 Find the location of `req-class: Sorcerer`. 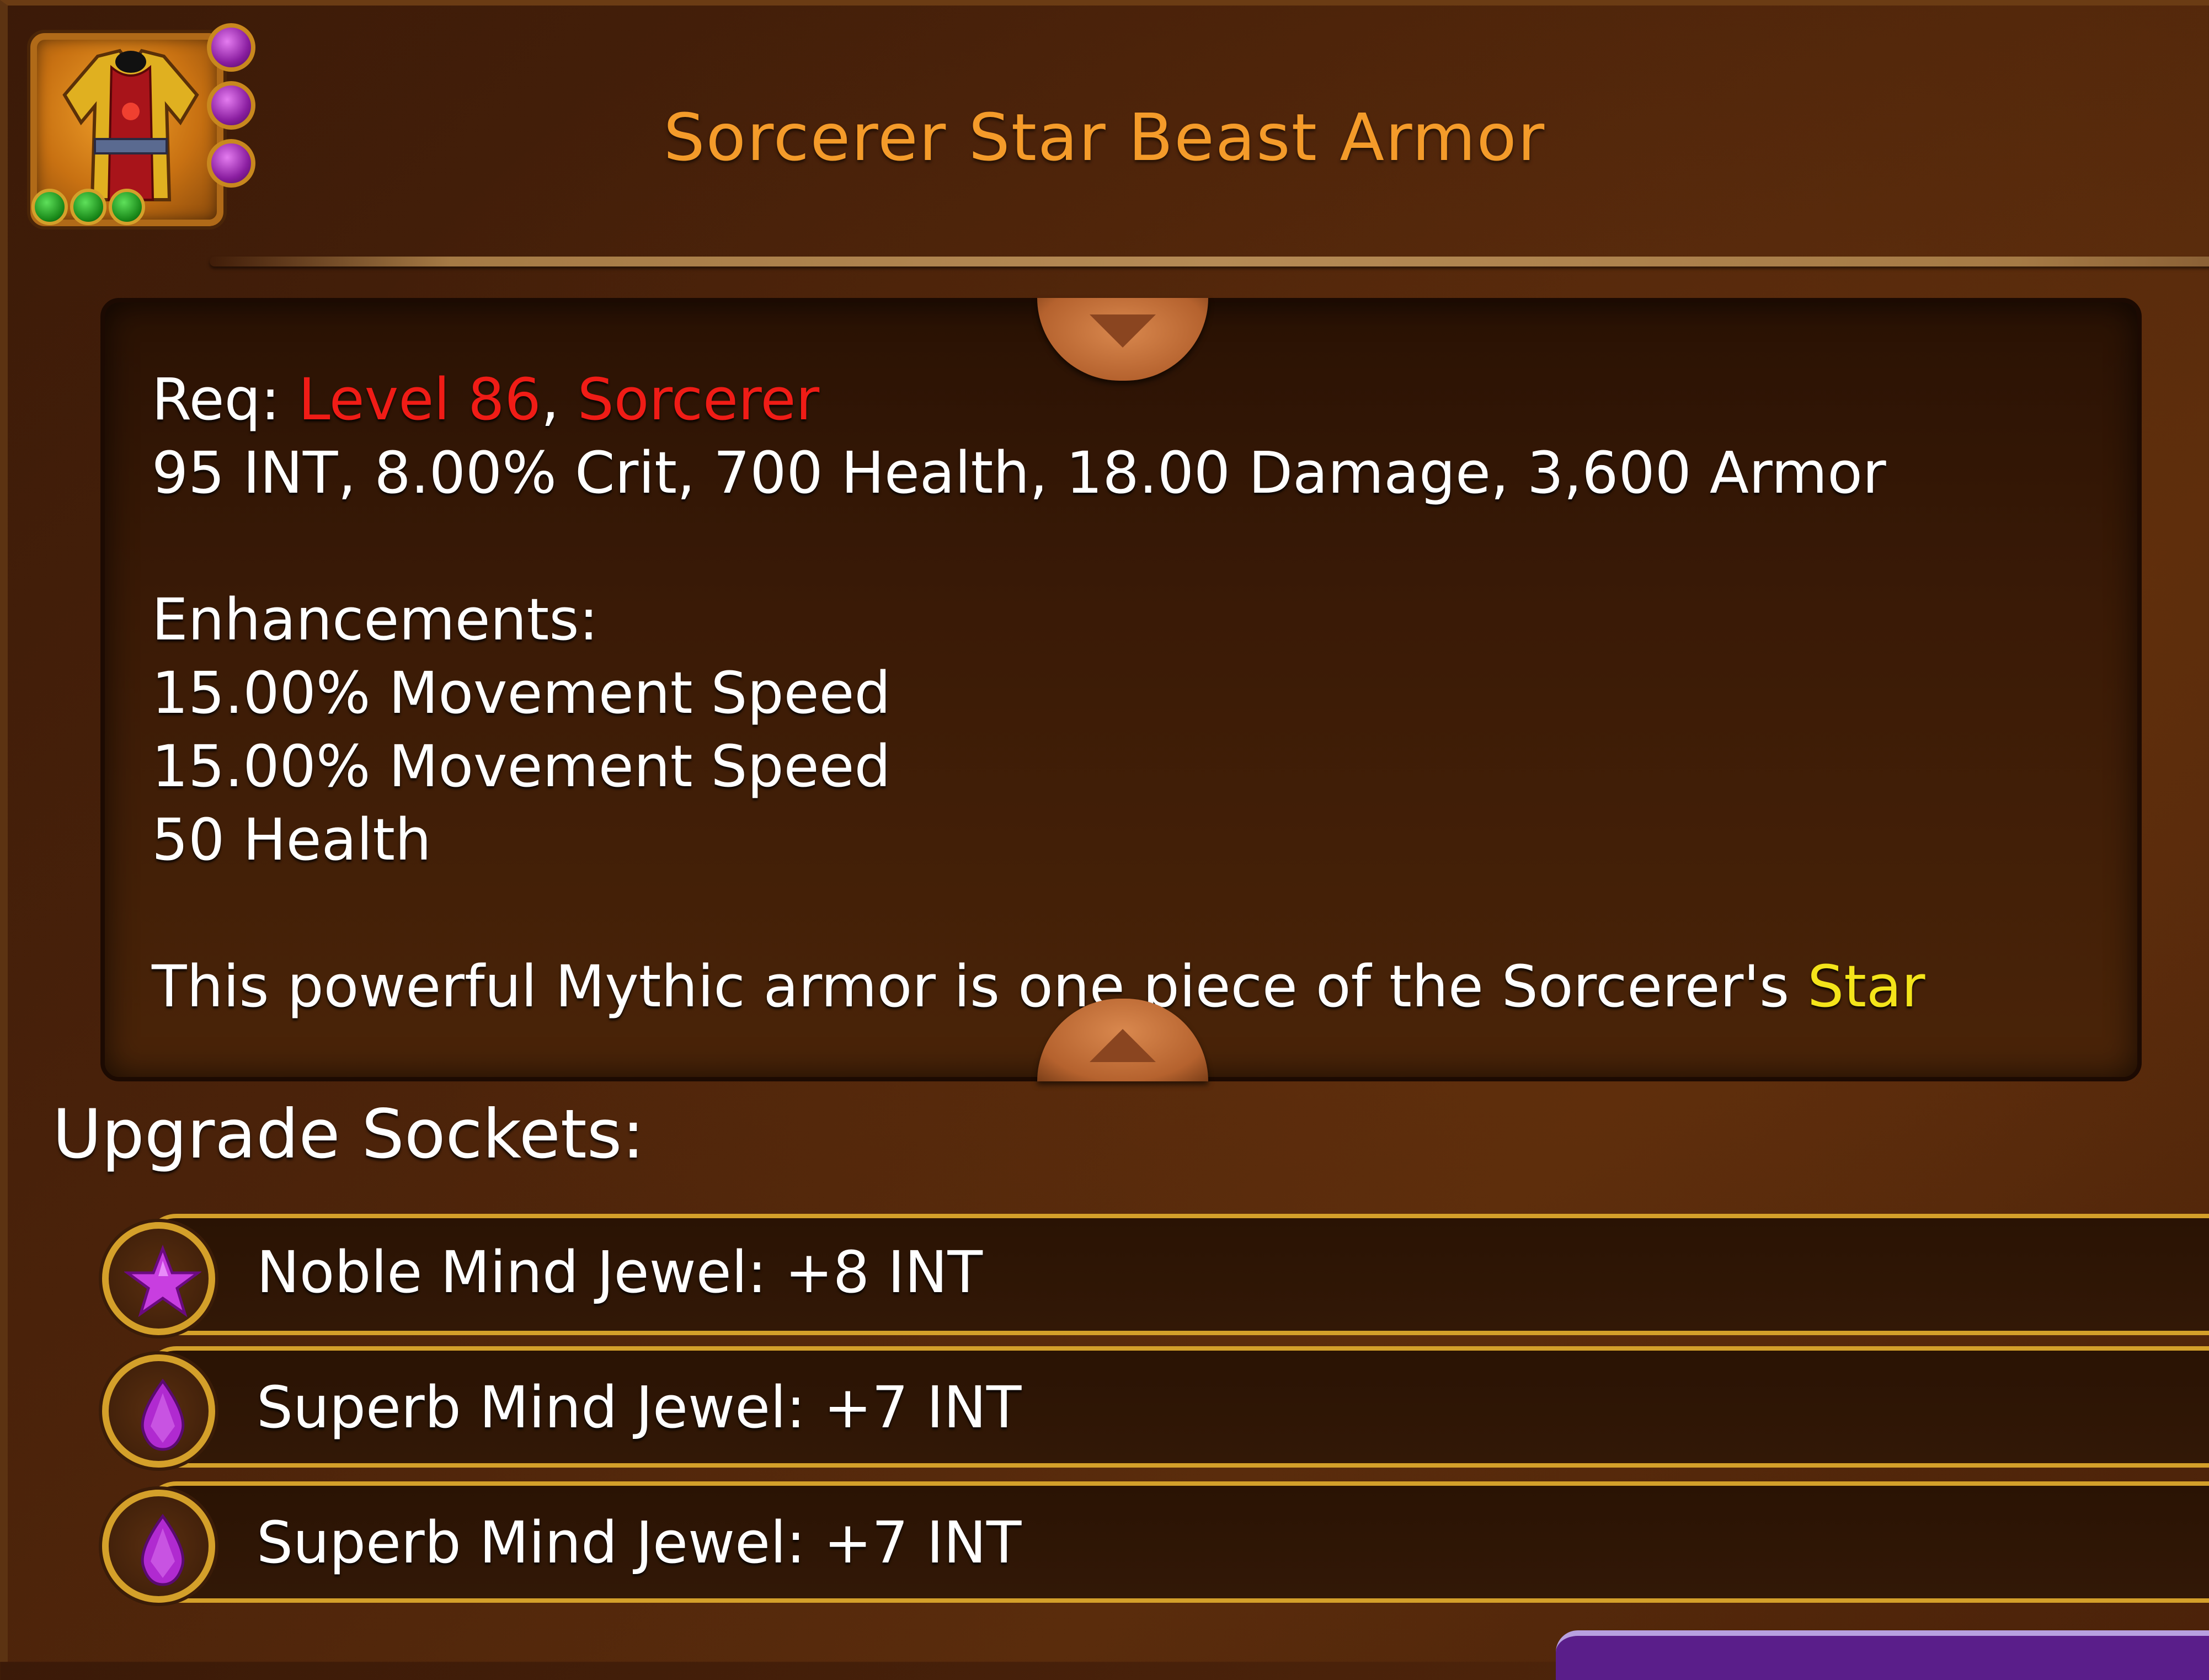

req-class: Sorcerer is located at coordinates (698, 399).